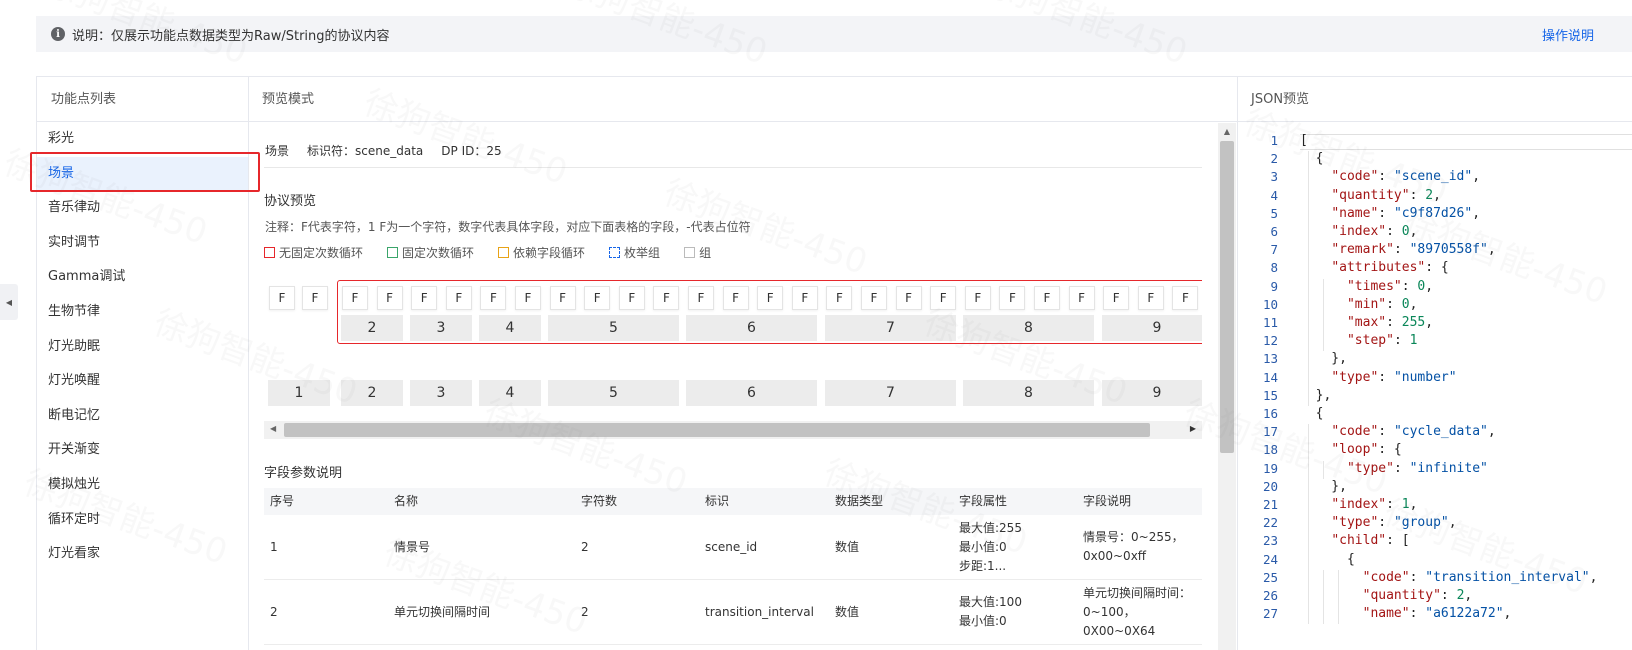  I want to click on code-line: "type": "number", so click(1394, 377).